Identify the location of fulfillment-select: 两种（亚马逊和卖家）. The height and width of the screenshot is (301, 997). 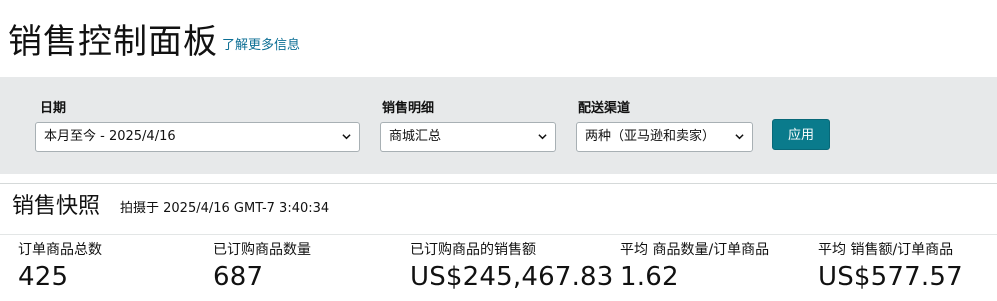
(664, 137).